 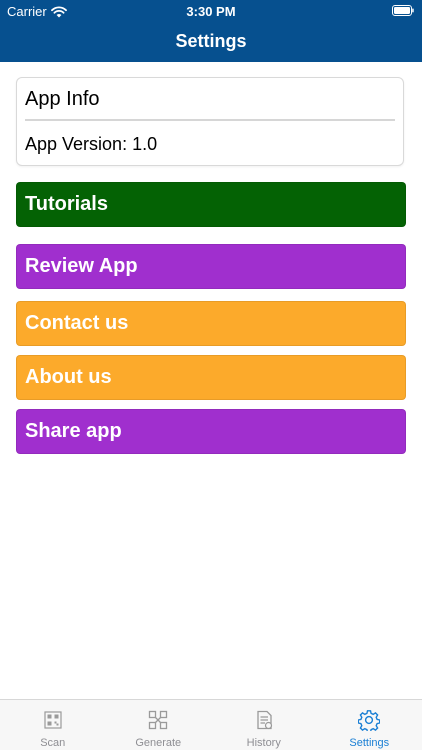 I want to click on app-info-title: App Info, so click(x=62, y=99).